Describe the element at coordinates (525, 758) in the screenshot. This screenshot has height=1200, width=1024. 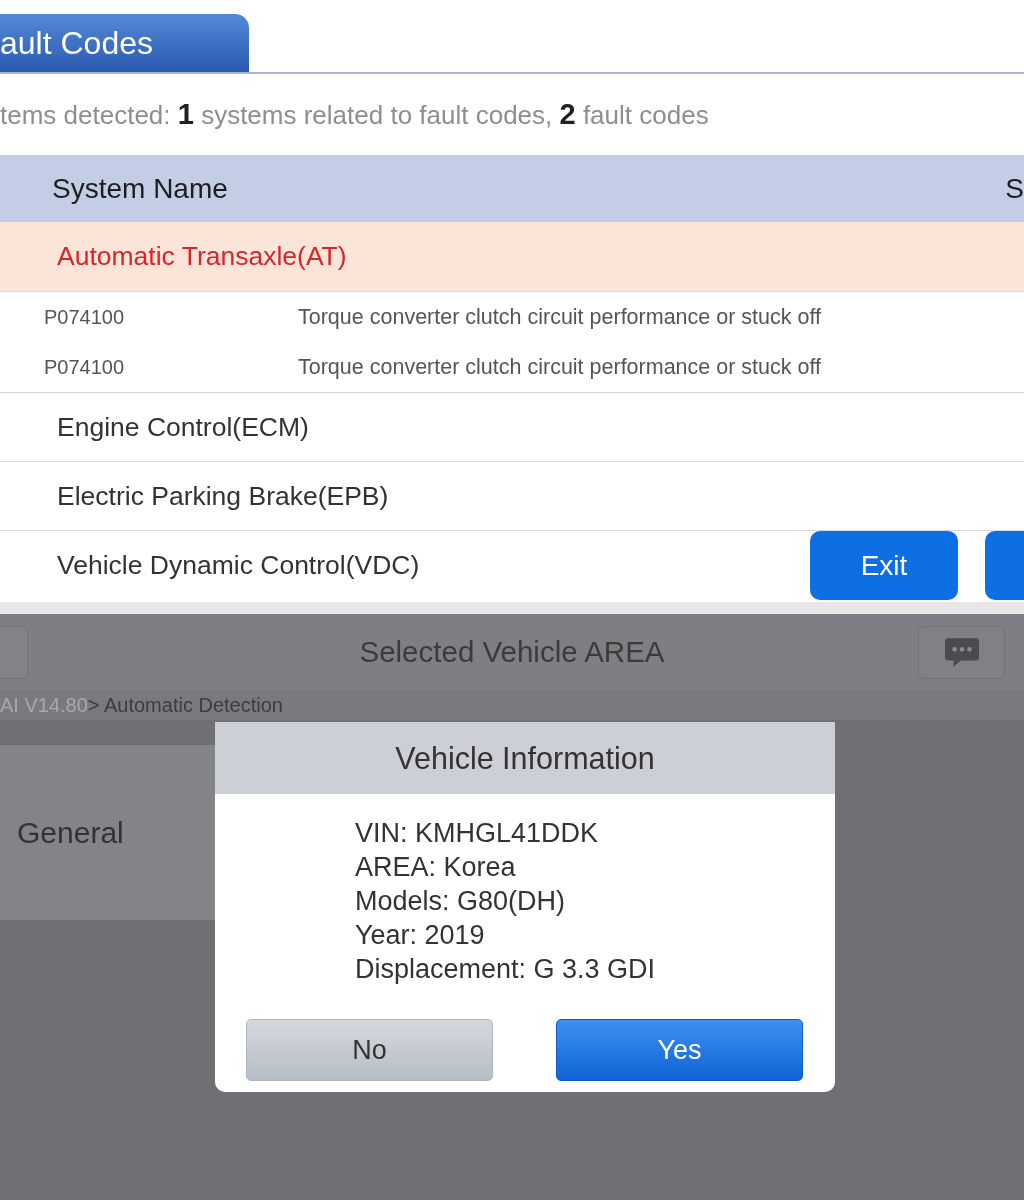
I see `dialog-title: Vehicle Information` at that location.